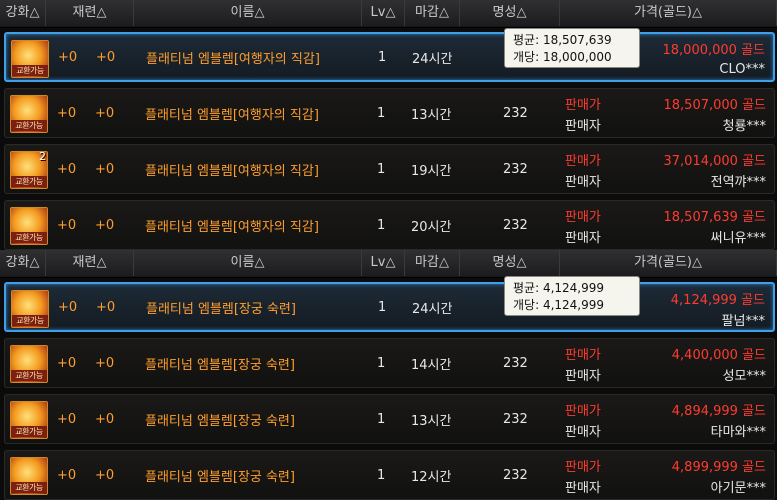  What do you see at coordinates (738, 488) in the screenshot?
I see `seller-name: 아기문***` at bounding box center [738, 488].